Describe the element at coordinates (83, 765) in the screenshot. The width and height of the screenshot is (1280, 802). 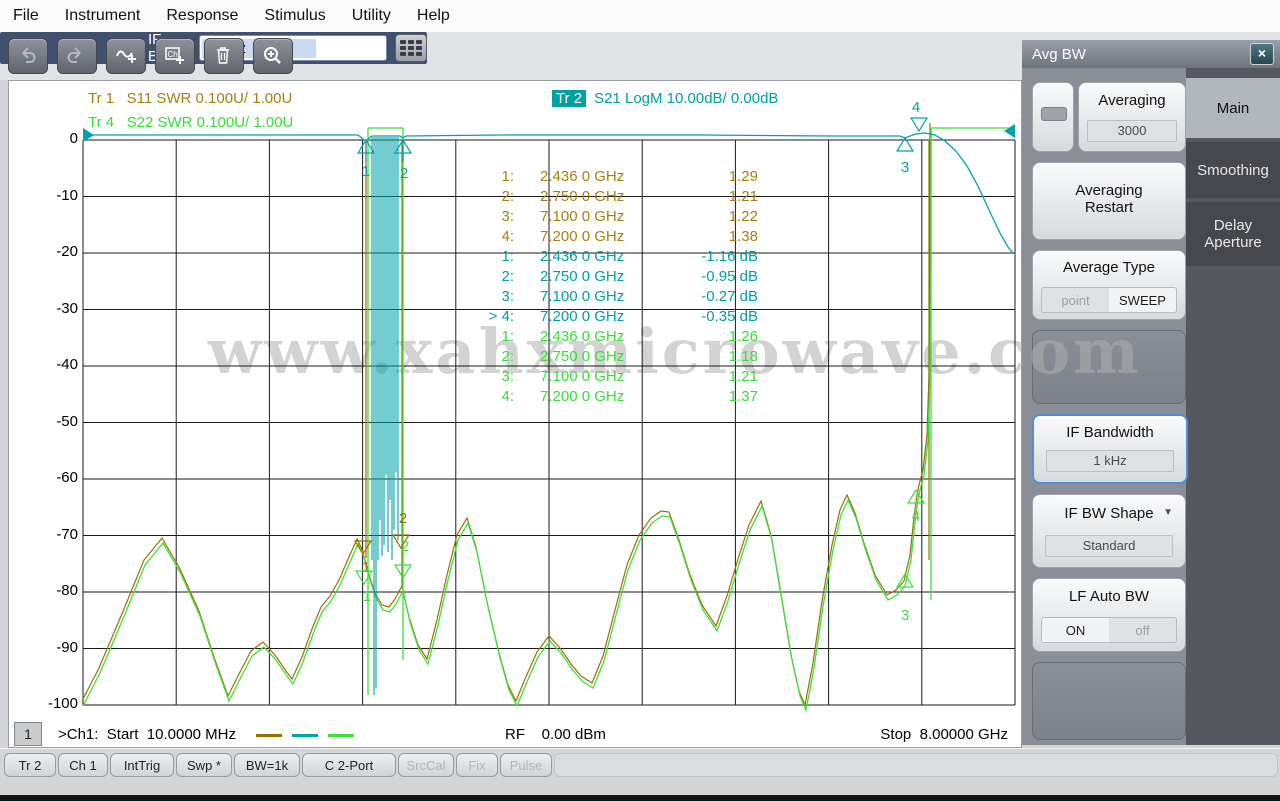
I see `status-ch-1: Ch 1` at that location.